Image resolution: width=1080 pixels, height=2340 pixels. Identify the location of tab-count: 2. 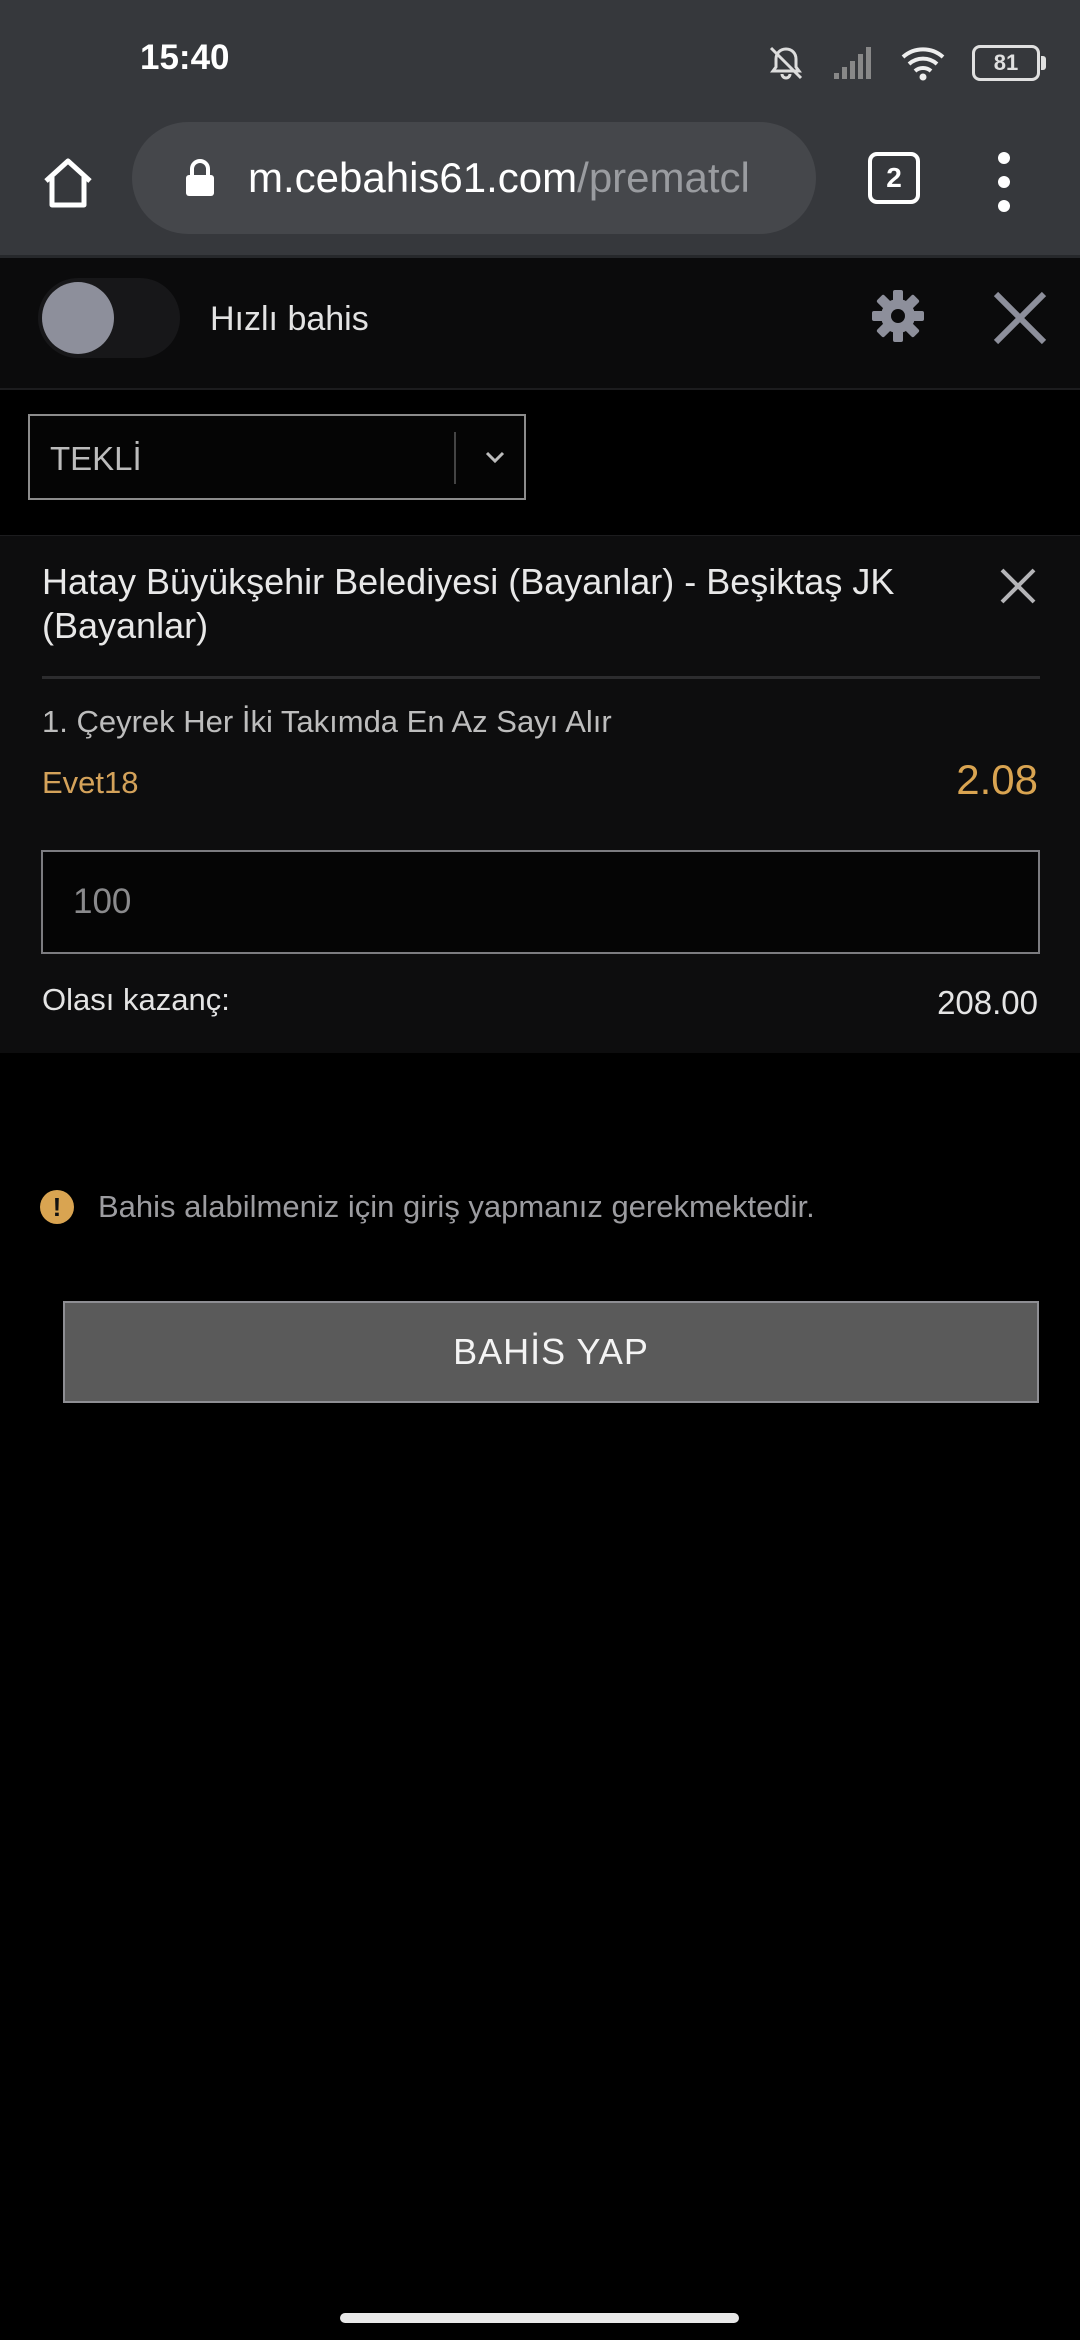
(894, 177).